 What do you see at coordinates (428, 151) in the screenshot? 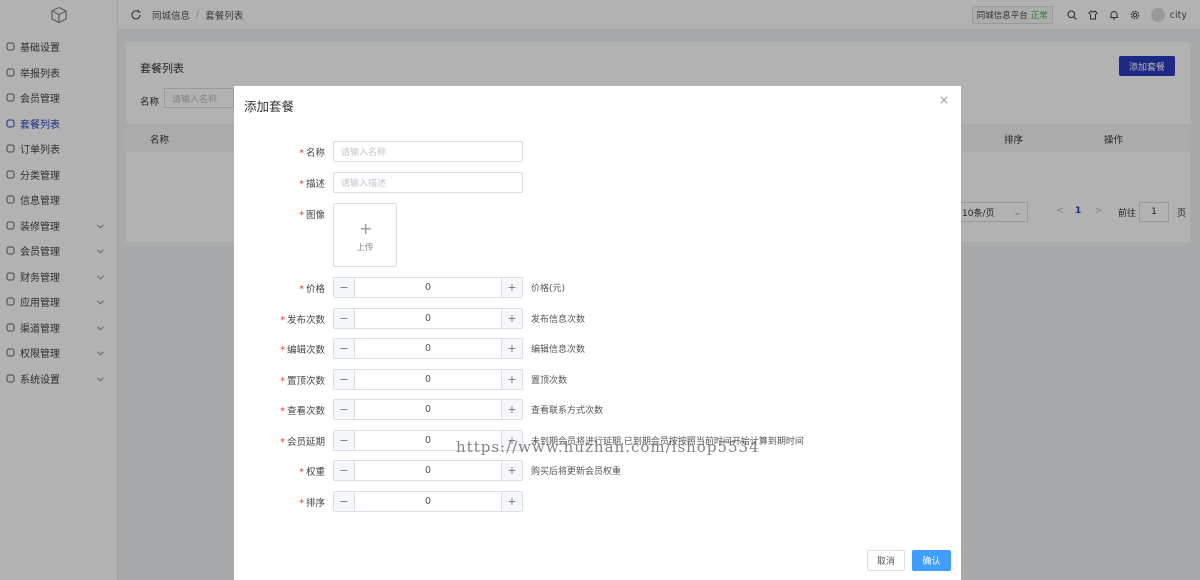
I see `name-input: 请输入名称` at bounding box center [428, 151].